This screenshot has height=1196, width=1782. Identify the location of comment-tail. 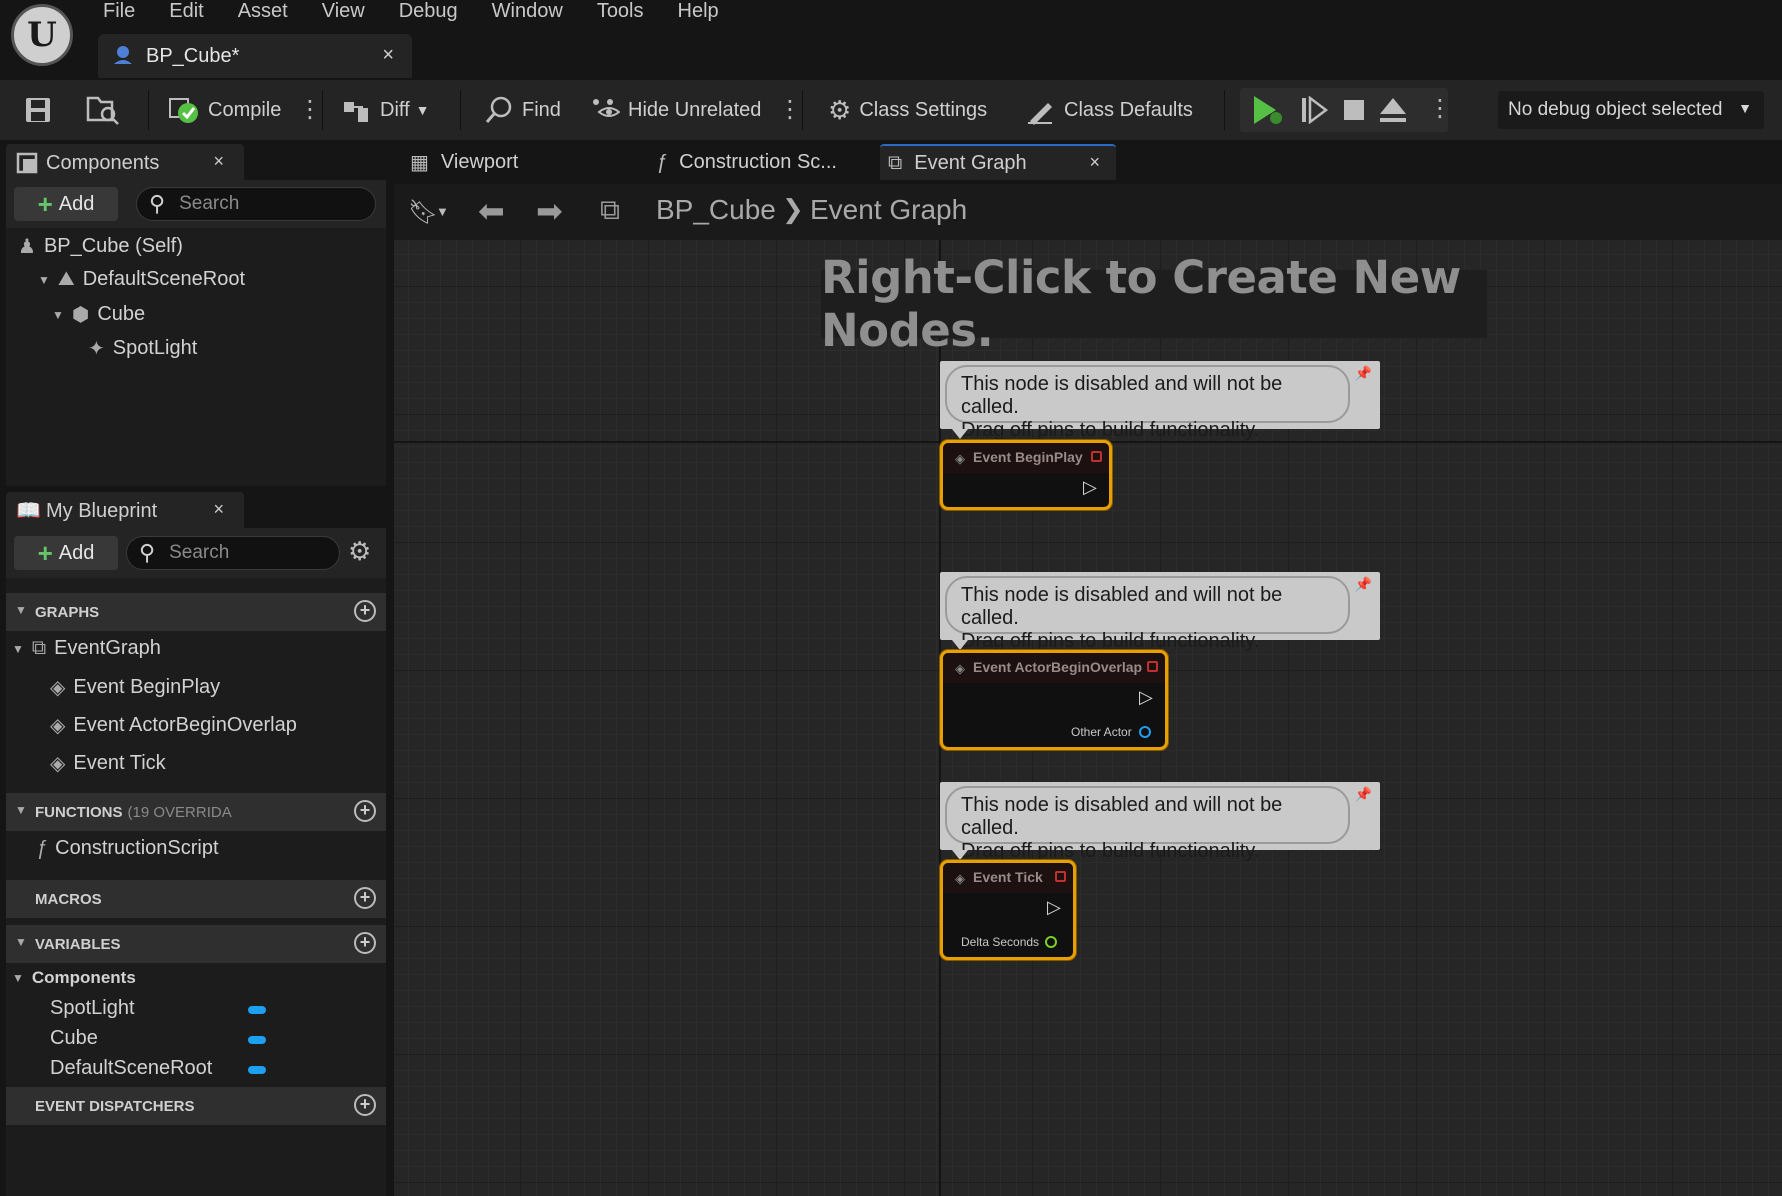
(960, 855).